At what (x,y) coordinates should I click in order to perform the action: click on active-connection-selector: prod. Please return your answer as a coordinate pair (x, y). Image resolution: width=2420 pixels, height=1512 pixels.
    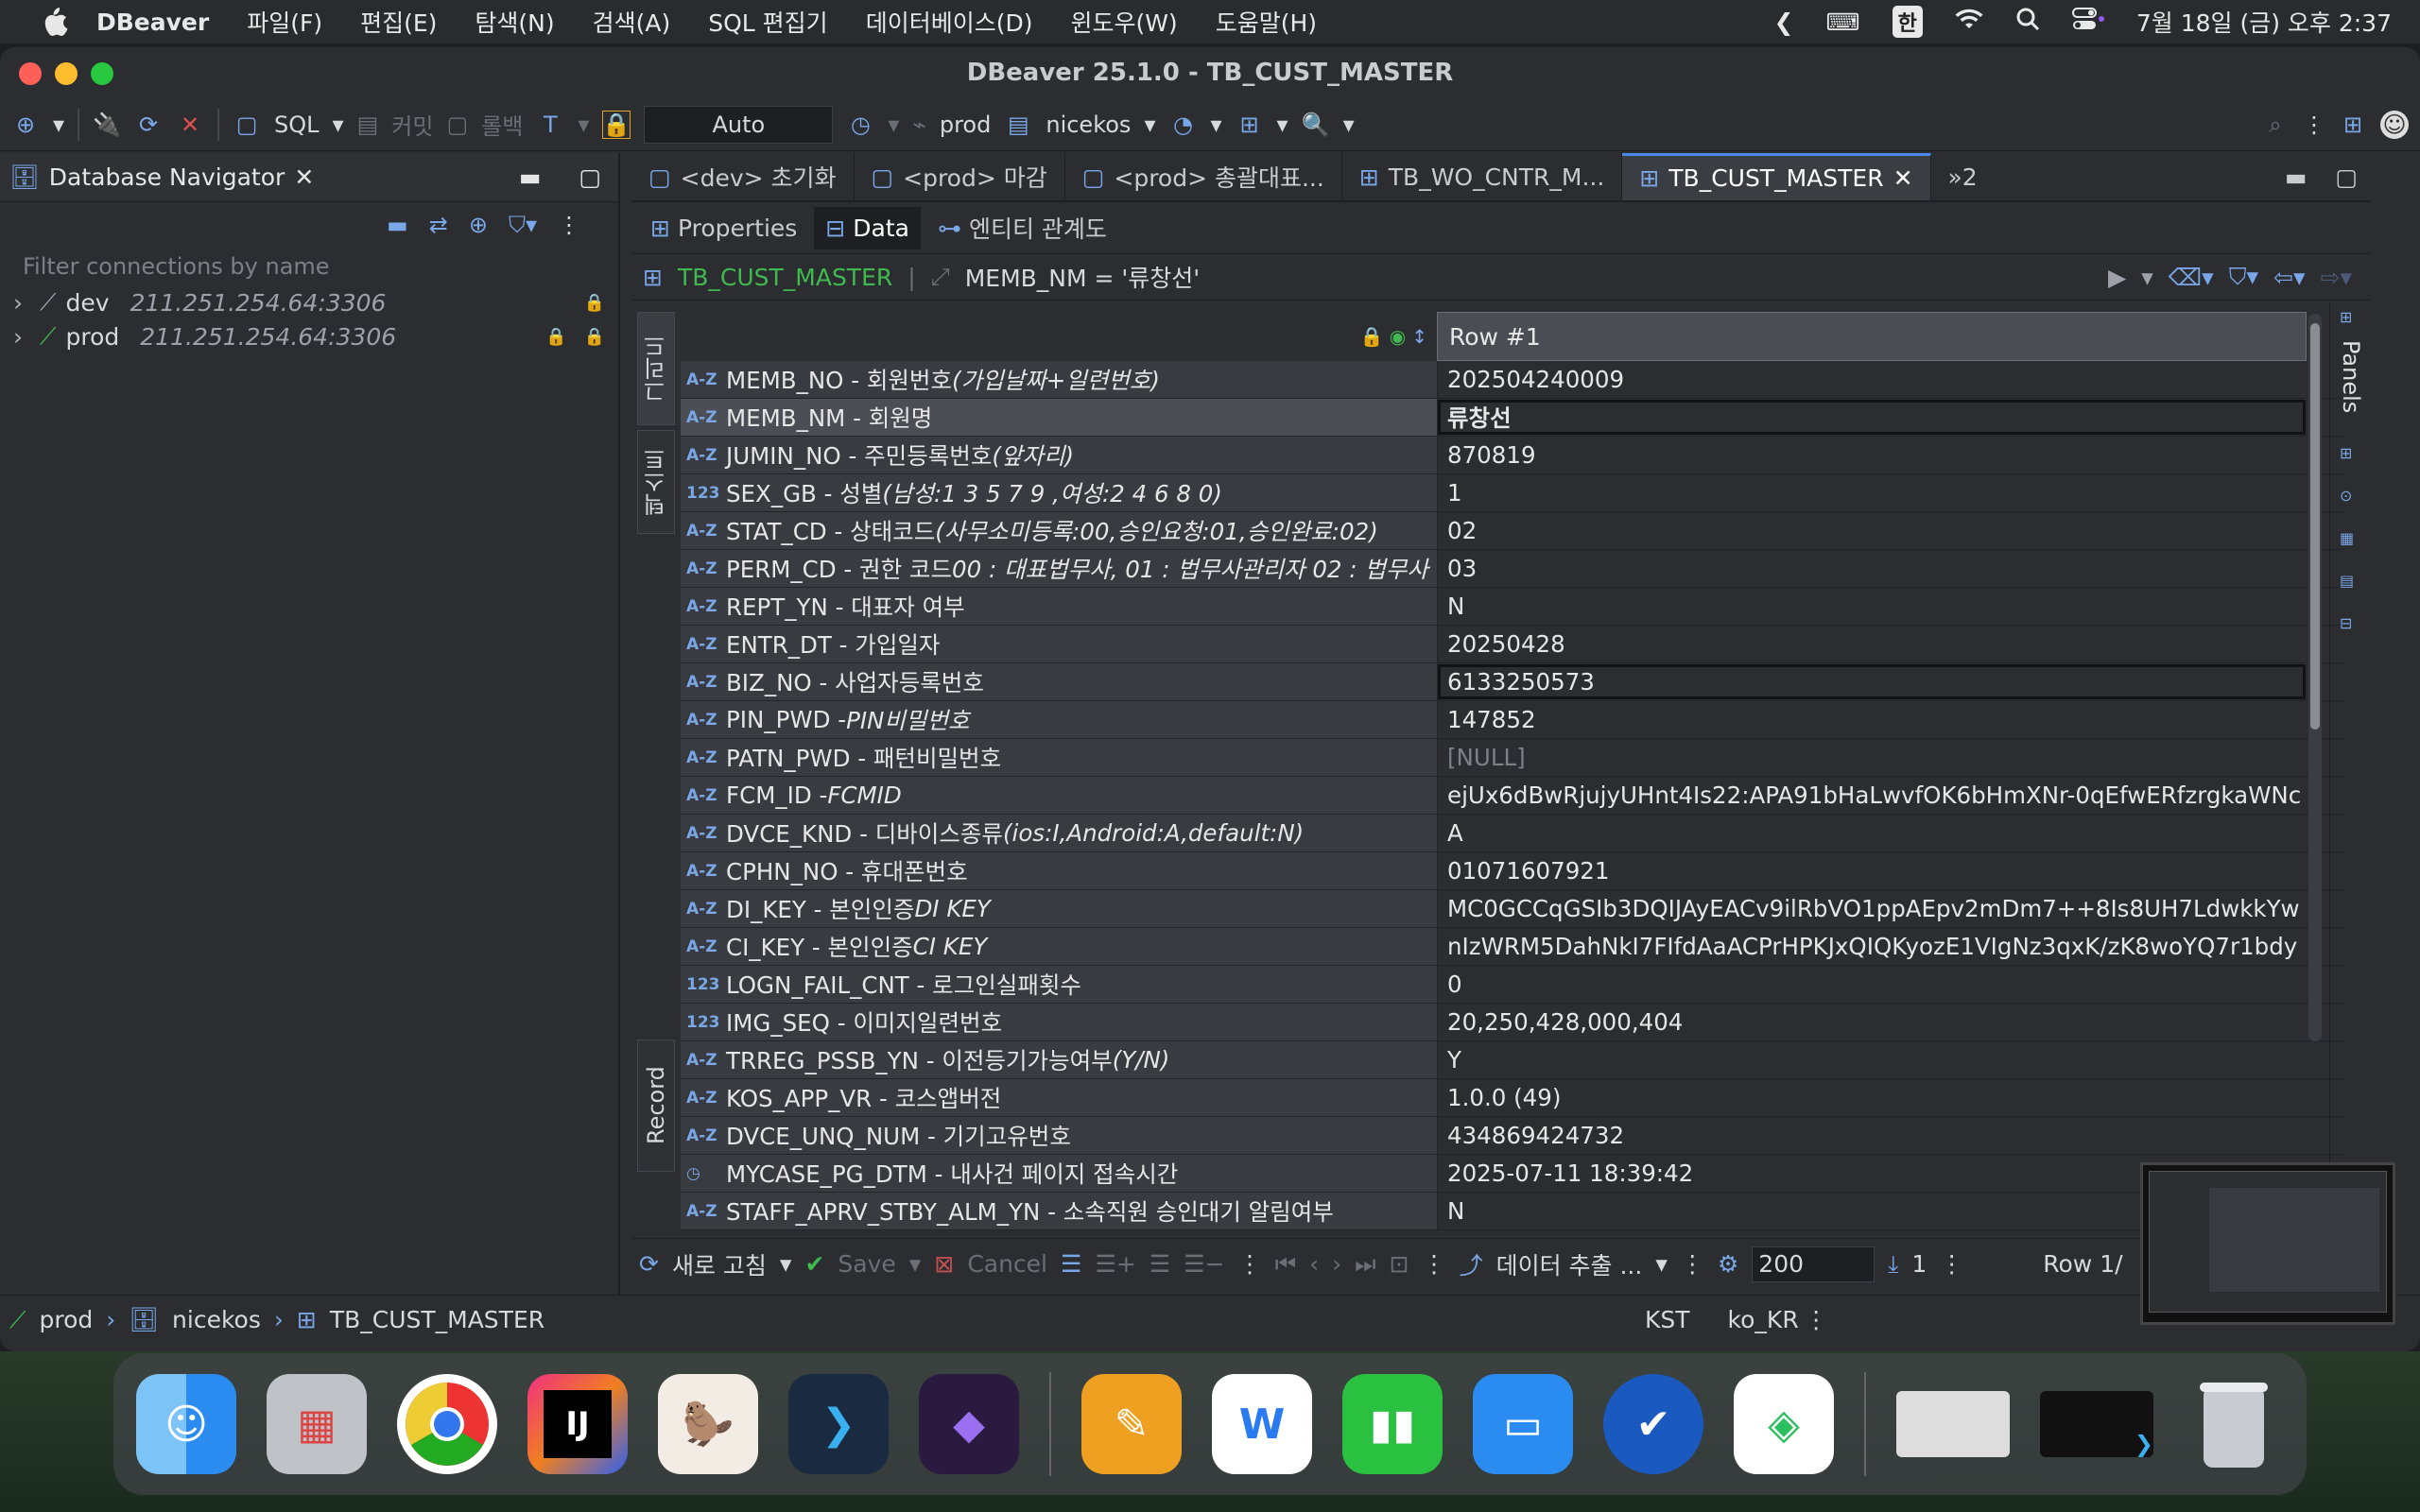
    Looking at the image, I should click on (966, 125).